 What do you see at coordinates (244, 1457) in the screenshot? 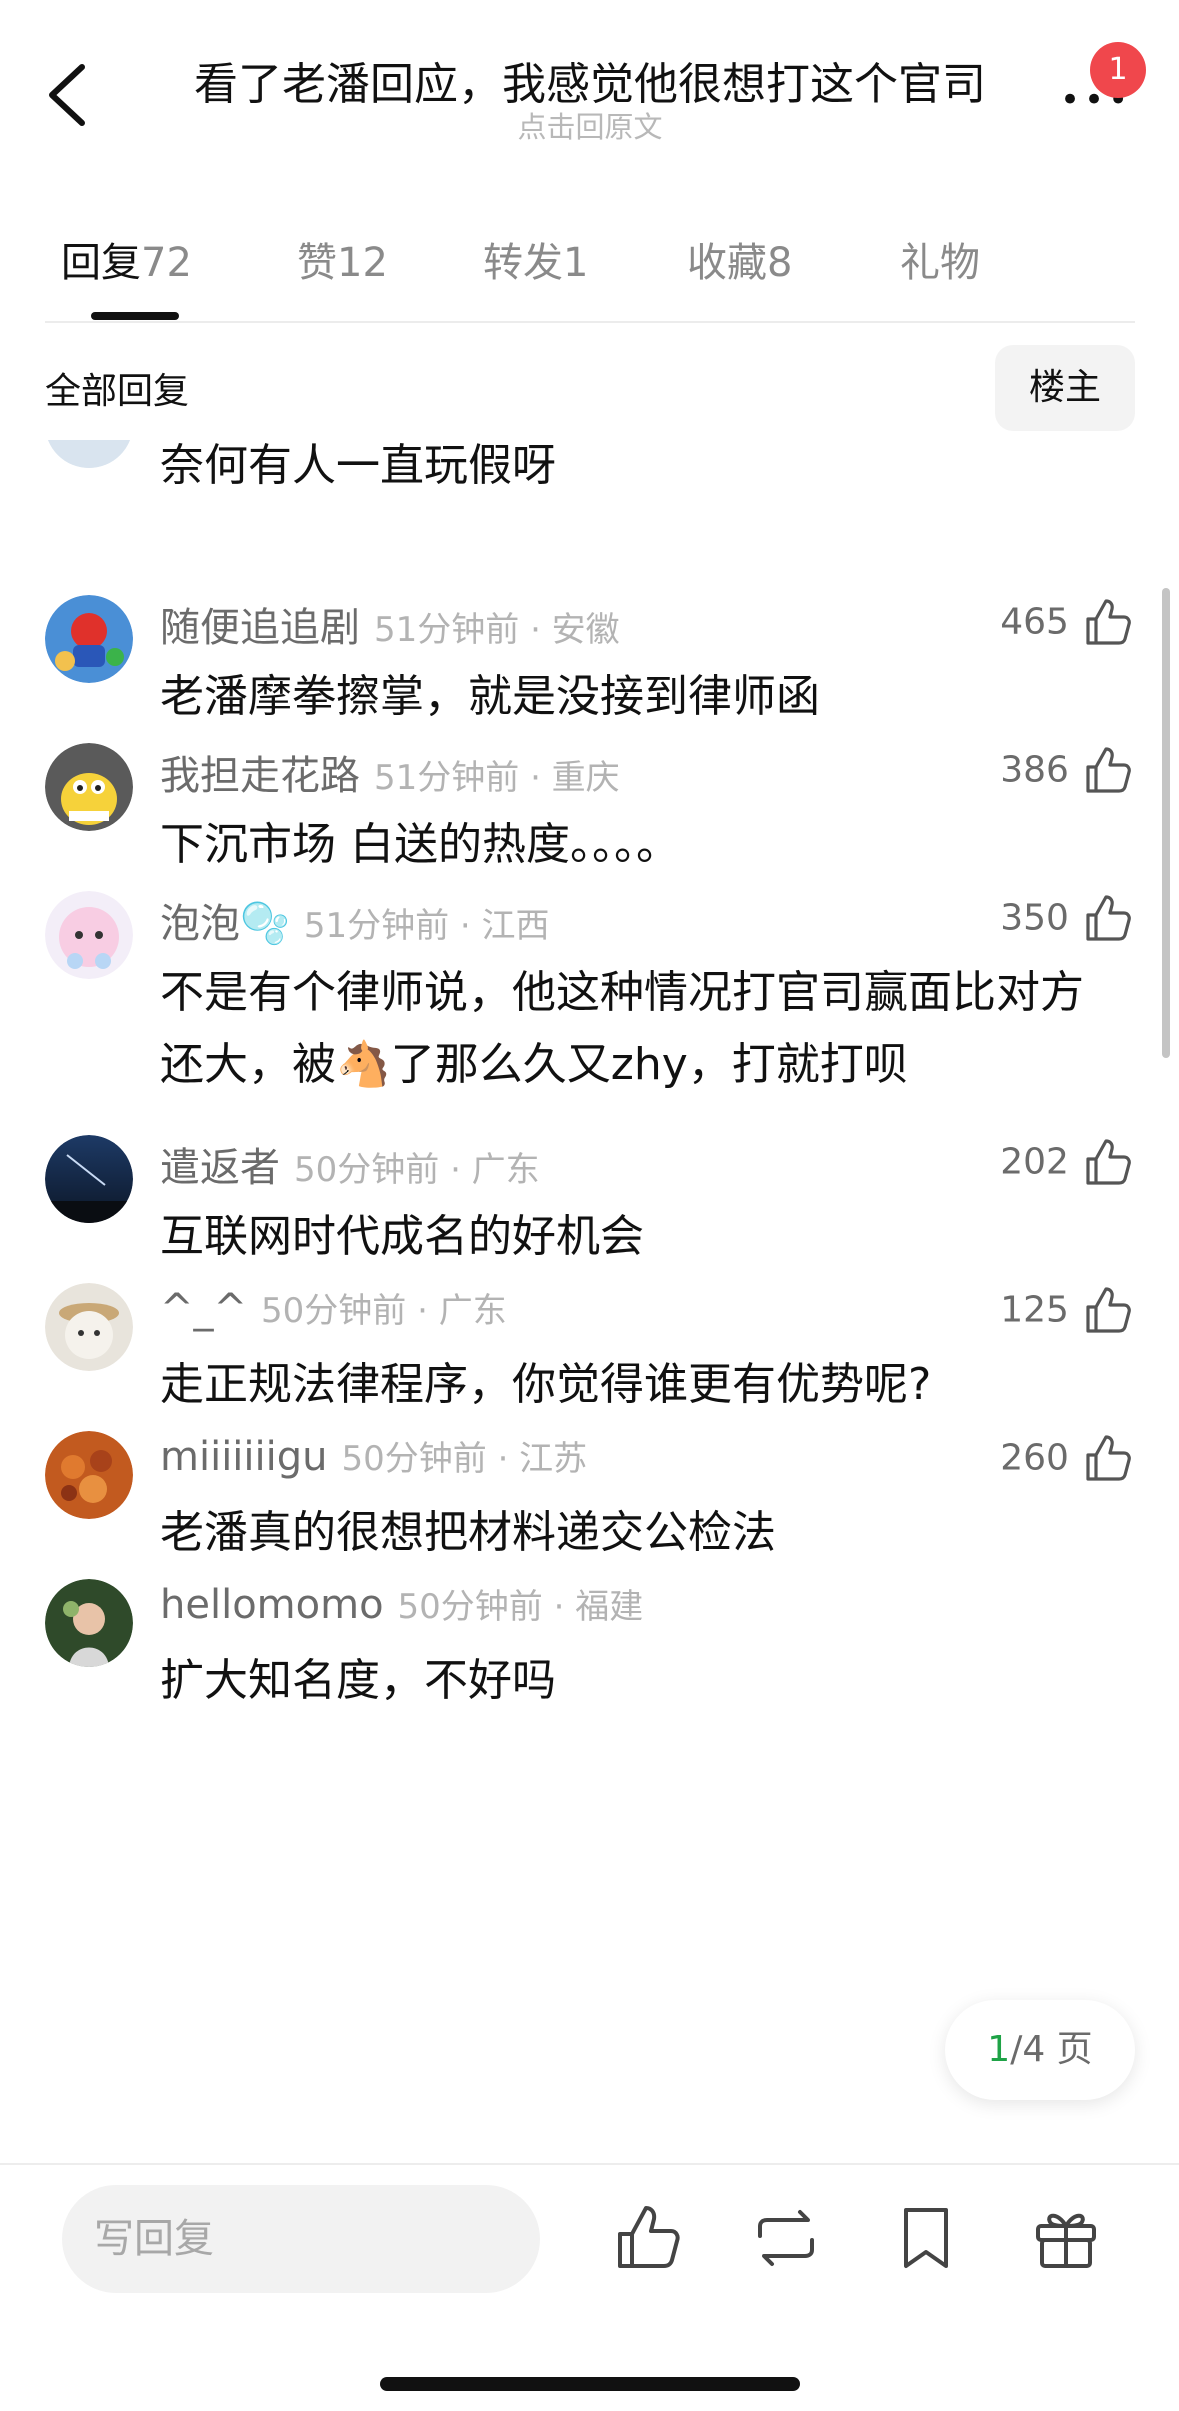
I see `username: miiiiiiigu` at bounding box center [244, 1457].